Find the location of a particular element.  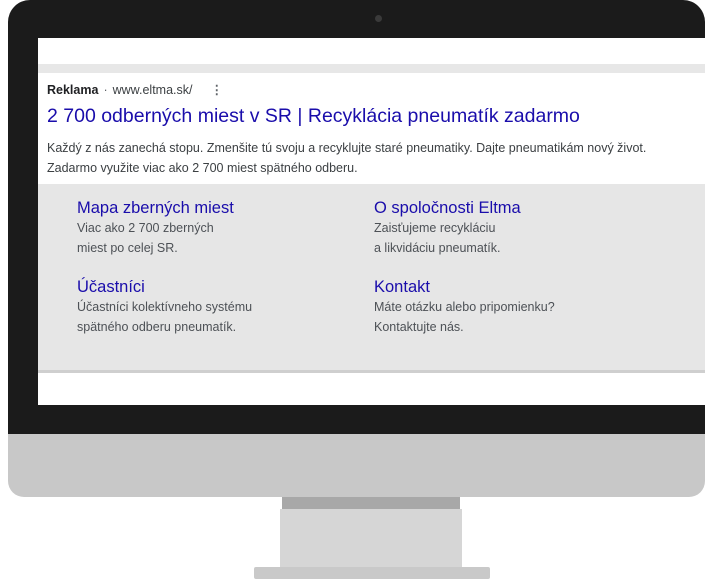

sitelink-description-line: Kontaktujte nás. is located at coordinates (419, 327).